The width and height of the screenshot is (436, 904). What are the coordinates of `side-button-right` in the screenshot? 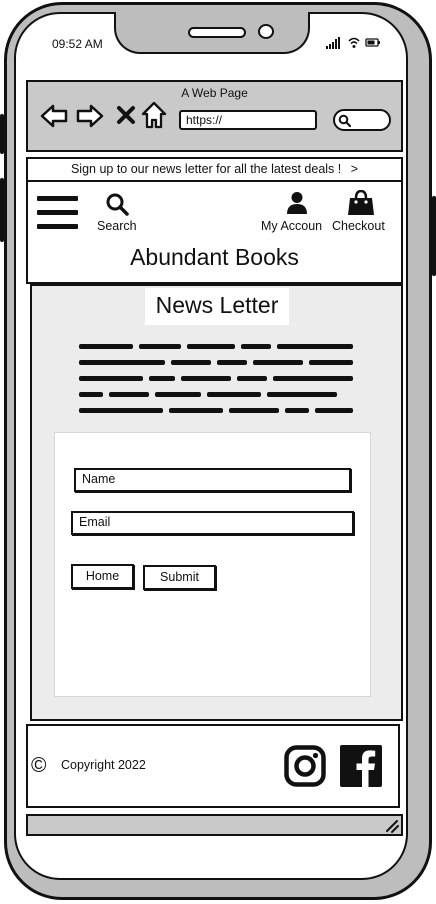 It's located at (434, 236).